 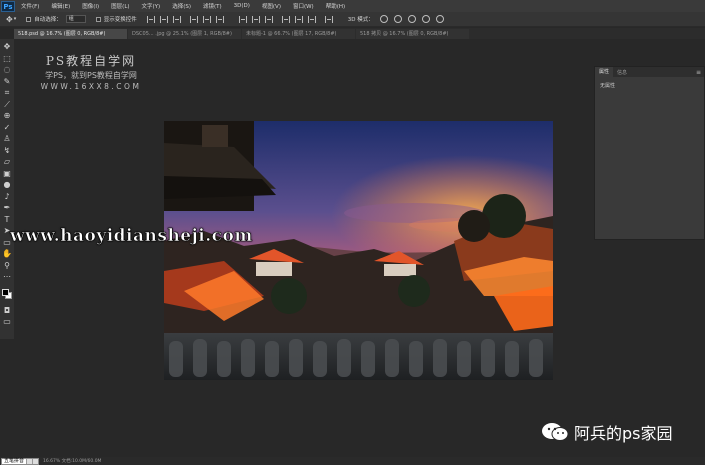 I want to click on 3d-mode-buttons, so click(x=414, y=19).